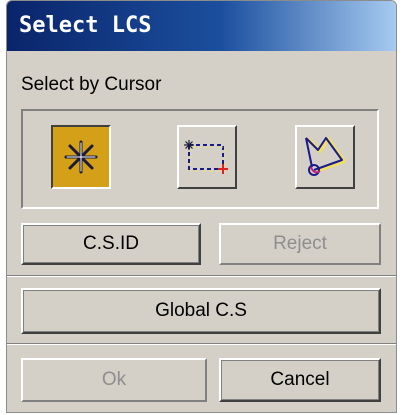 Image resolution: width=403 pixels, height=415 pixels. What do you see at coordinates (201, 26) in the screenshot?
I see `dialog-title-bar: Select LCS` at bounding box center [201, 26].